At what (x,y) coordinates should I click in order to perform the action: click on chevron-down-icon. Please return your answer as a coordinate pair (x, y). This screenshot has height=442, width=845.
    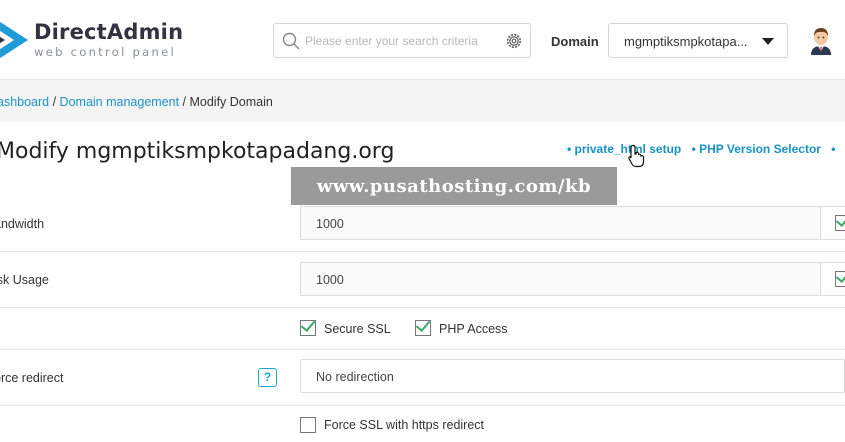
    Looking at the image, I should click on (768, 41).